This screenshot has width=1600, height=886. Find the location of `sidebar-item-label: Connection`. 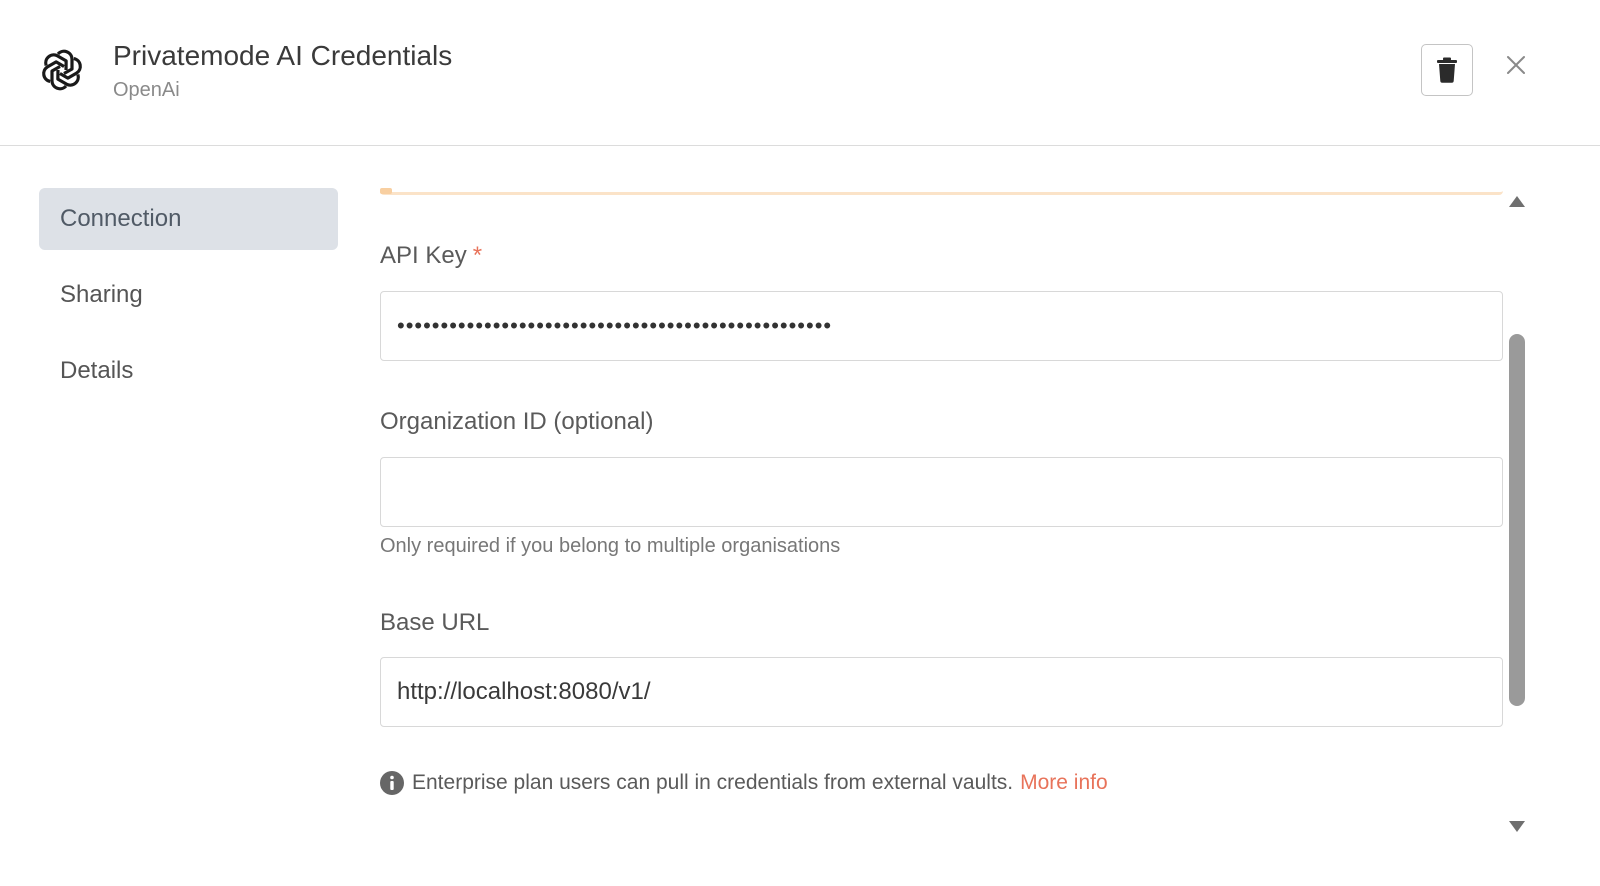

sidebar-item-label: Connection is located at coordinates (121, 218).